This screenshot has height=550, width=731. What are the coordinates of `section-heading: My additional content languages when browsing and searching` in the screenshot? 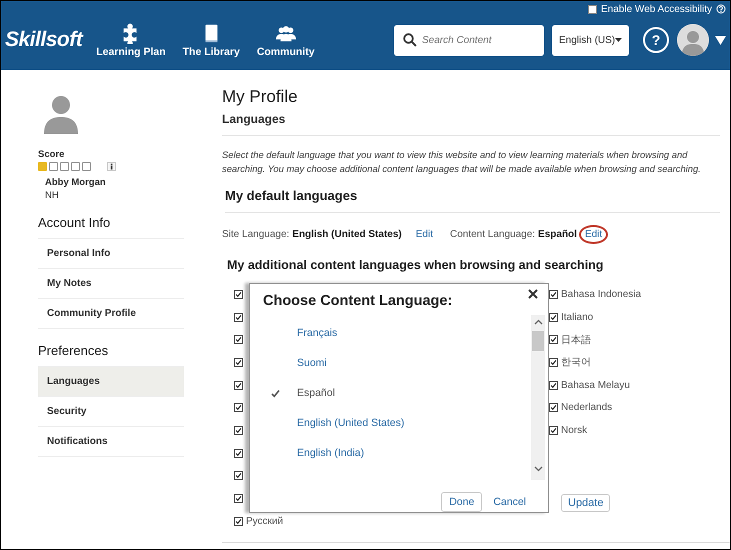 It's located at (415, 265).